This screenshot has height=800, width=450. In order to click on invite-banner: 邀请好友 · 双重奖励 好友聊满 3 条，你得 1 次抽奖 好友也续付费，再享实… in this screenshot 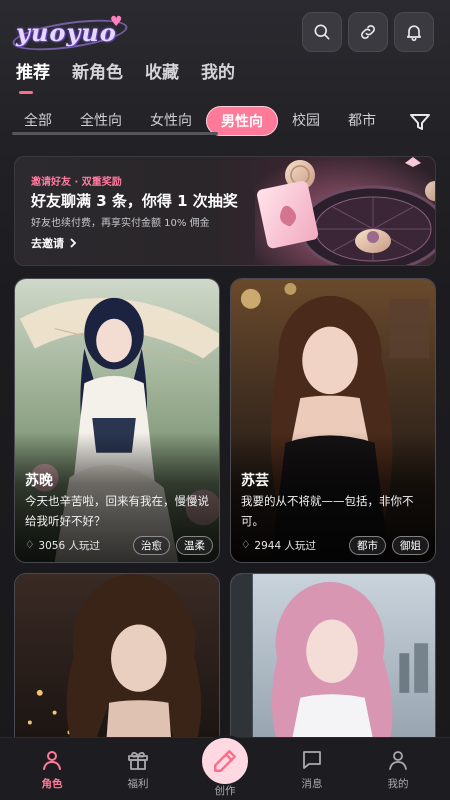, I will do `click(225, 211)`.